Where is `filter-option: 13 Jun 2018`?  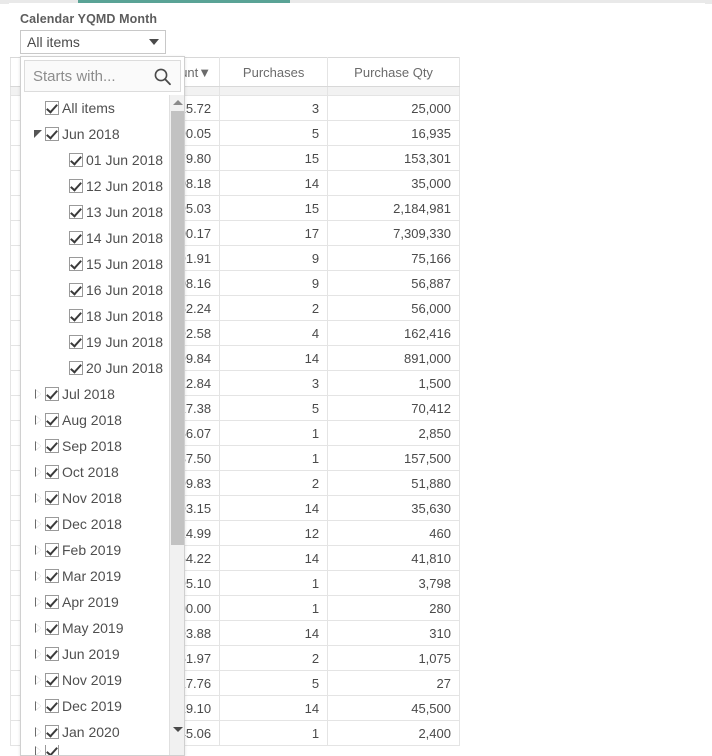
filter-option: 13 Jun 2018 is located at coordinates (94, 212).